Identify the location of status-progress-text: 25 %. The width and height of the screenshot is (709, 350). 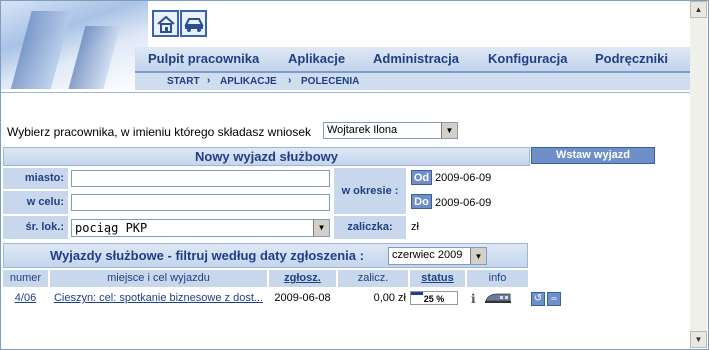
(434, 299).